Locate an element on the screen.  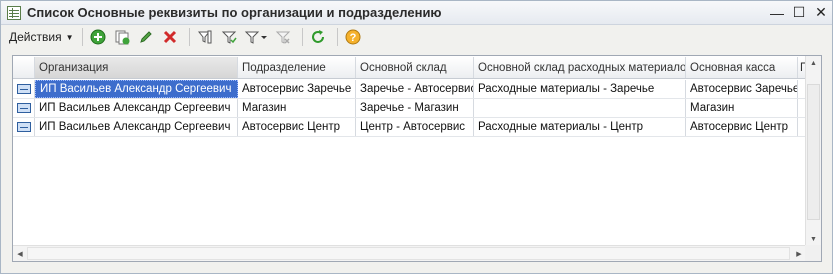
actions-menu-button: Действия ▼ is located at coordinates (41, 37).